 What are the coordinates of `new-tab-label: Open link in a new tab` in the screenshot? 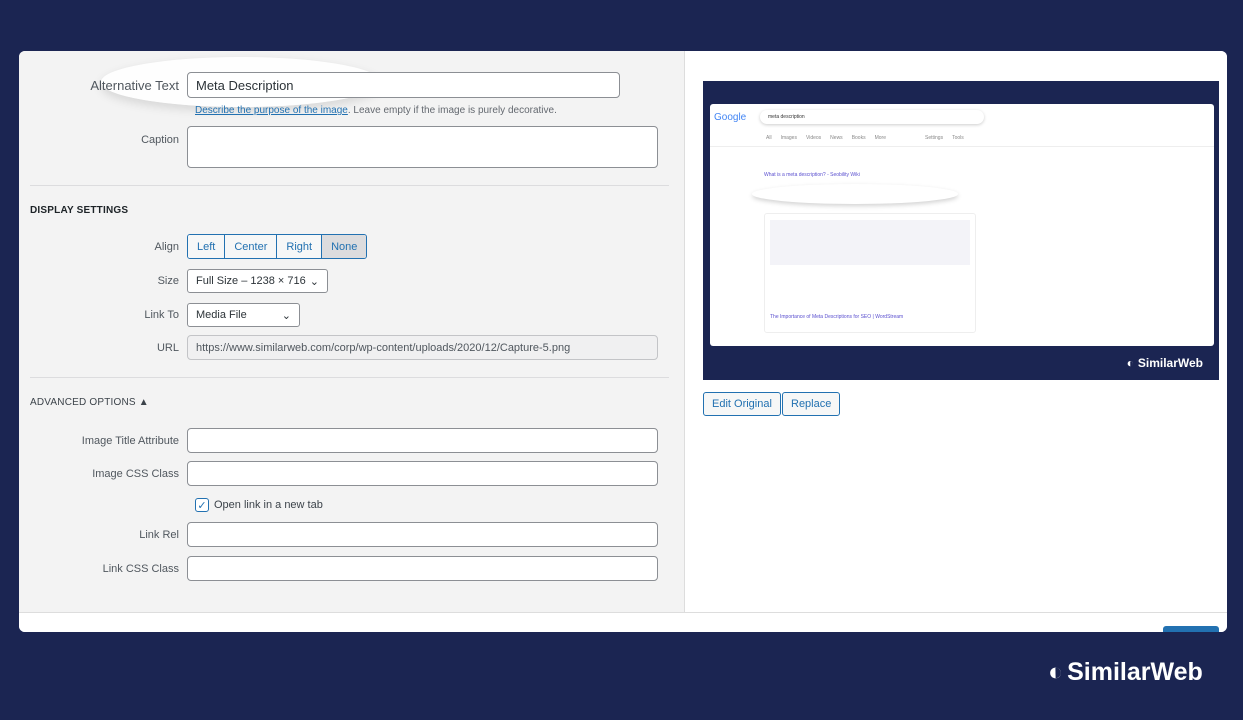 It's located at (268, 505).